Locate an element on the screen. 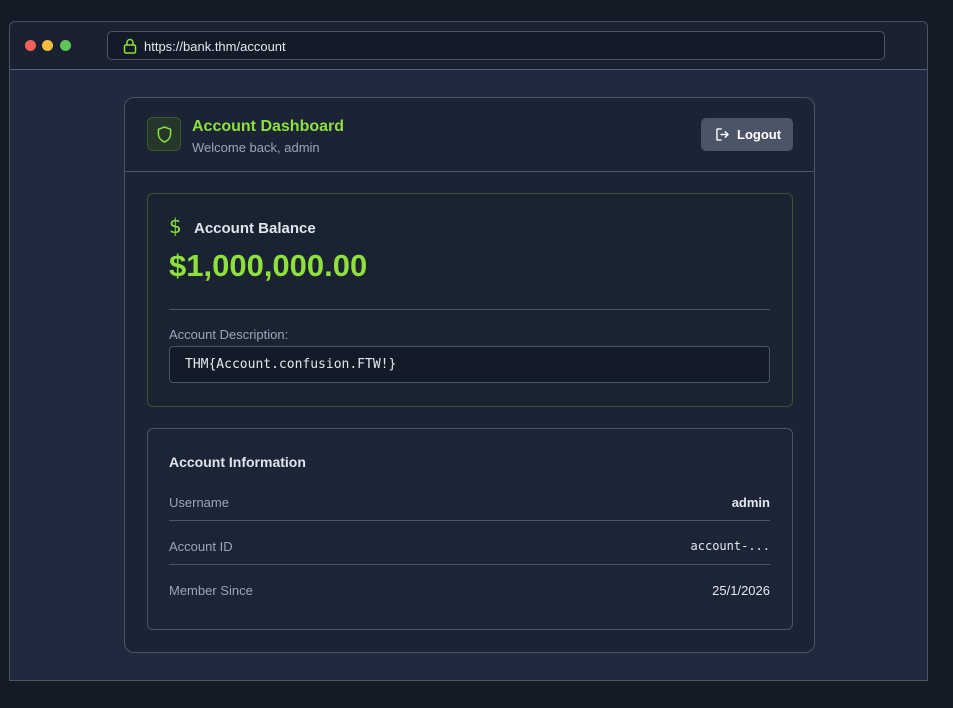 Image resolution: width=953 pixels, height=708 pixels. shield-icon-container is located at coordinates (164, 134).